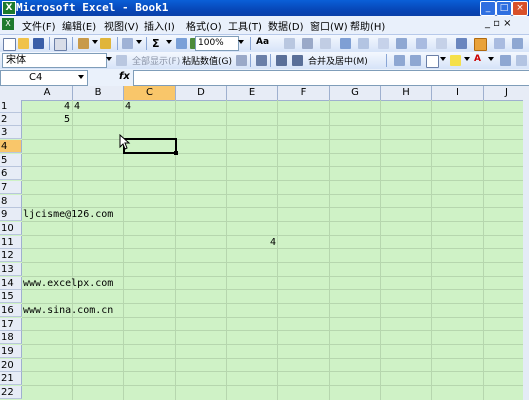 Image resolution: width=529 pixels, height=400 pixels. Describe the element at coordinates (11, 242) in the screenshot. I see `row-header-11: 11` at that location.